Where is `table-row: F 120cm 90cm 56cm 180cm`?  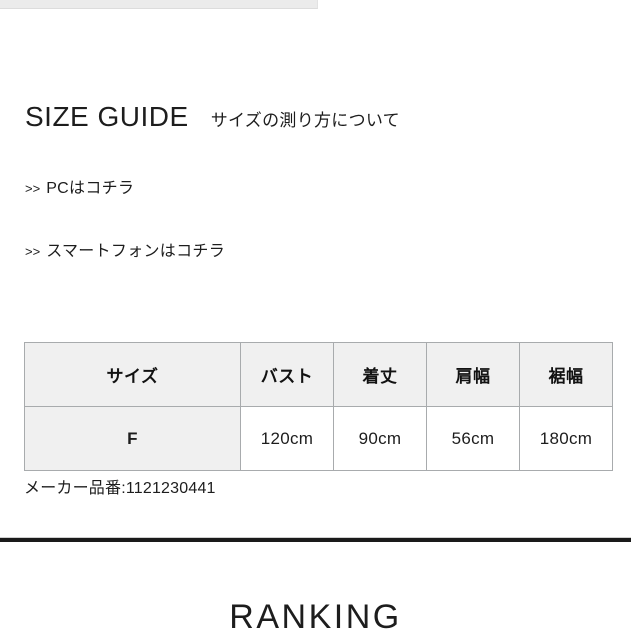
table-row: F 120cm 90cm 56cm 180cm is located at coordinates (318, 438).